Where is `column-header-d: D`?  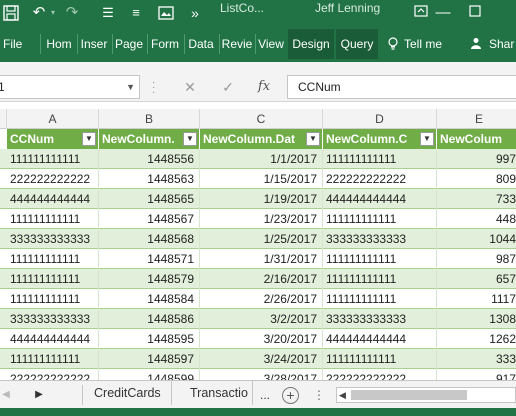
column-header-d: D is located at coordinates (380, 119).